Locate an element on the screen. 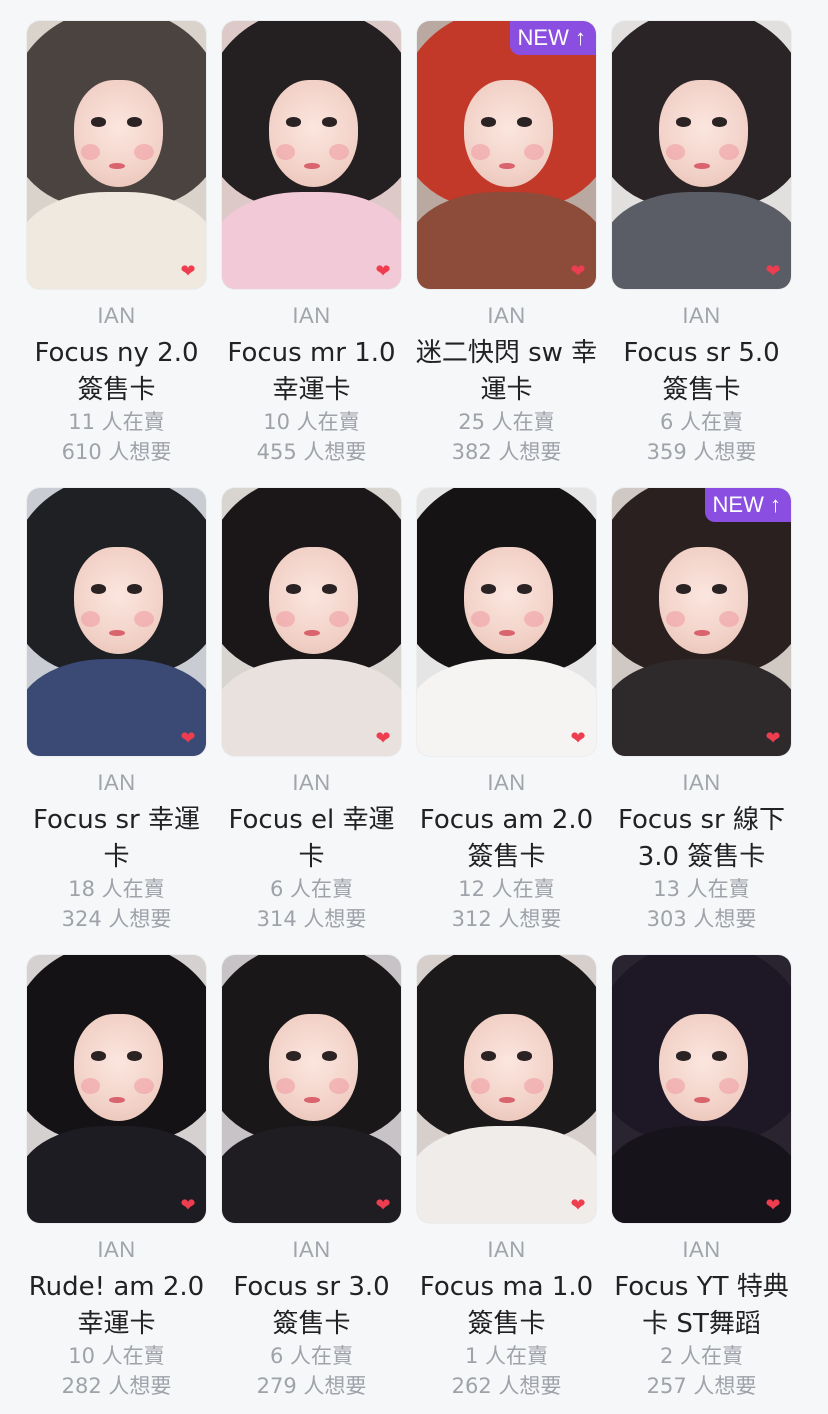 Image resolution: width=828 pixels, height=1414 pixels. photocard-item: NEW ↑ ❤ IAN 迷二快閃 sw 幸運卡 25 人在賣 382 人想要 is located at coordinates (506, 233).